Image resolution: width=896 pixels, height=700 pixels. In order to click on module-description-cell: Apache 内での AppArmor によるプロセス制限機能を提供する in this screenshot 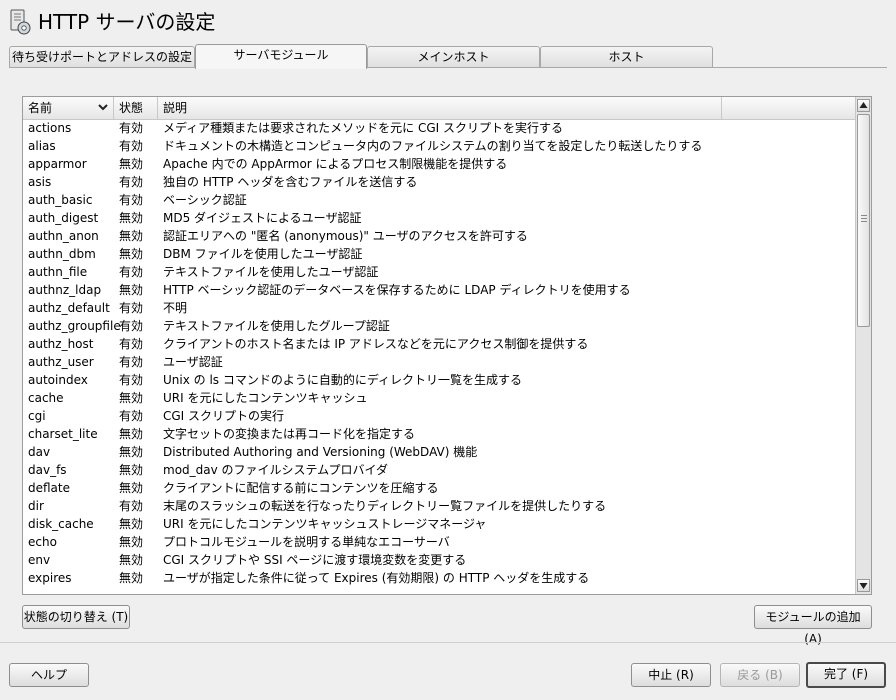, I will do `click(335, 164)`.